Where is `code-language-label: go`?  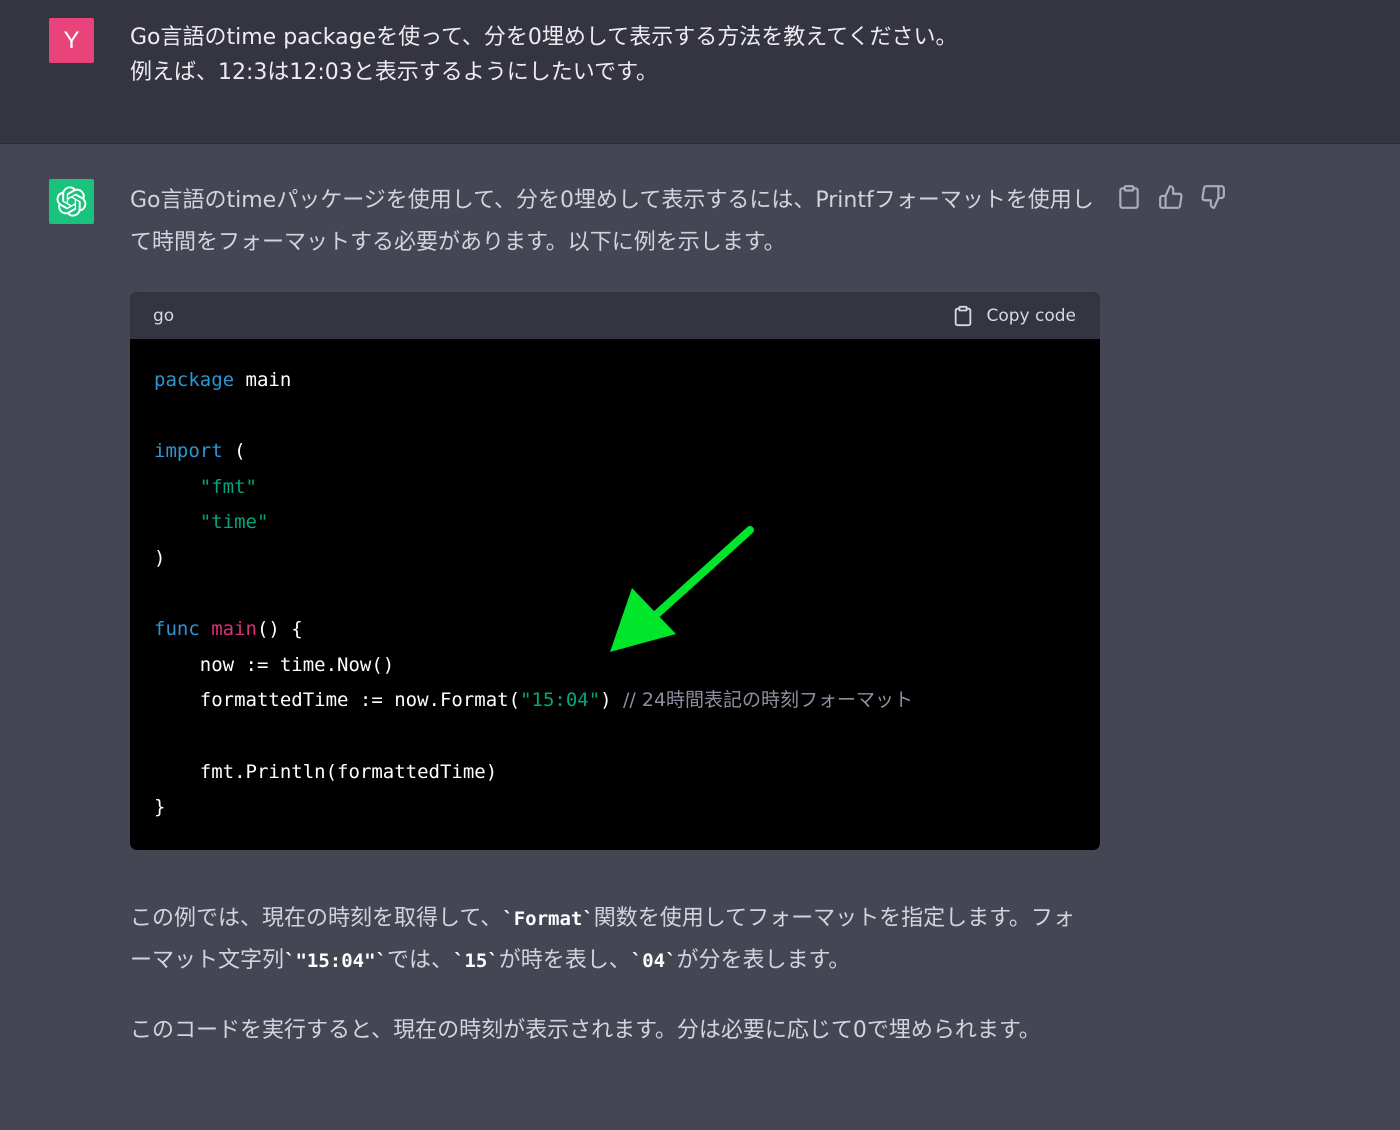 code-language-label: go is located at coordinates (164, 316).